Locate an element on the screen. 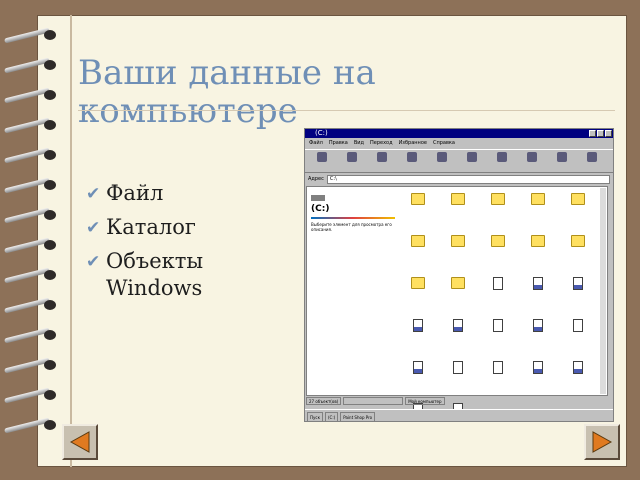 The width and height of the screenshot is (640, 480). address-bar: Адрес C:\ is located at coordinates (459, 179).